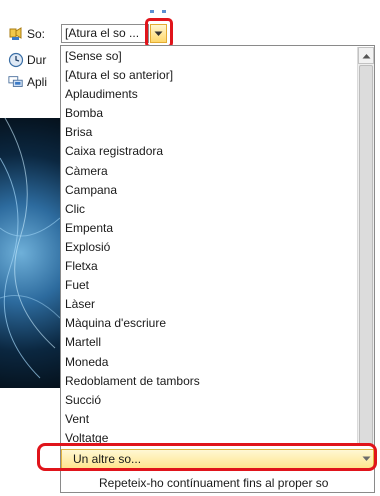 This screenshot has height=496, width=380. What do you see at coordinates (16, 82) in the screenshot?
I see `apply-to-all-icon` at bounding box center [16, 82].